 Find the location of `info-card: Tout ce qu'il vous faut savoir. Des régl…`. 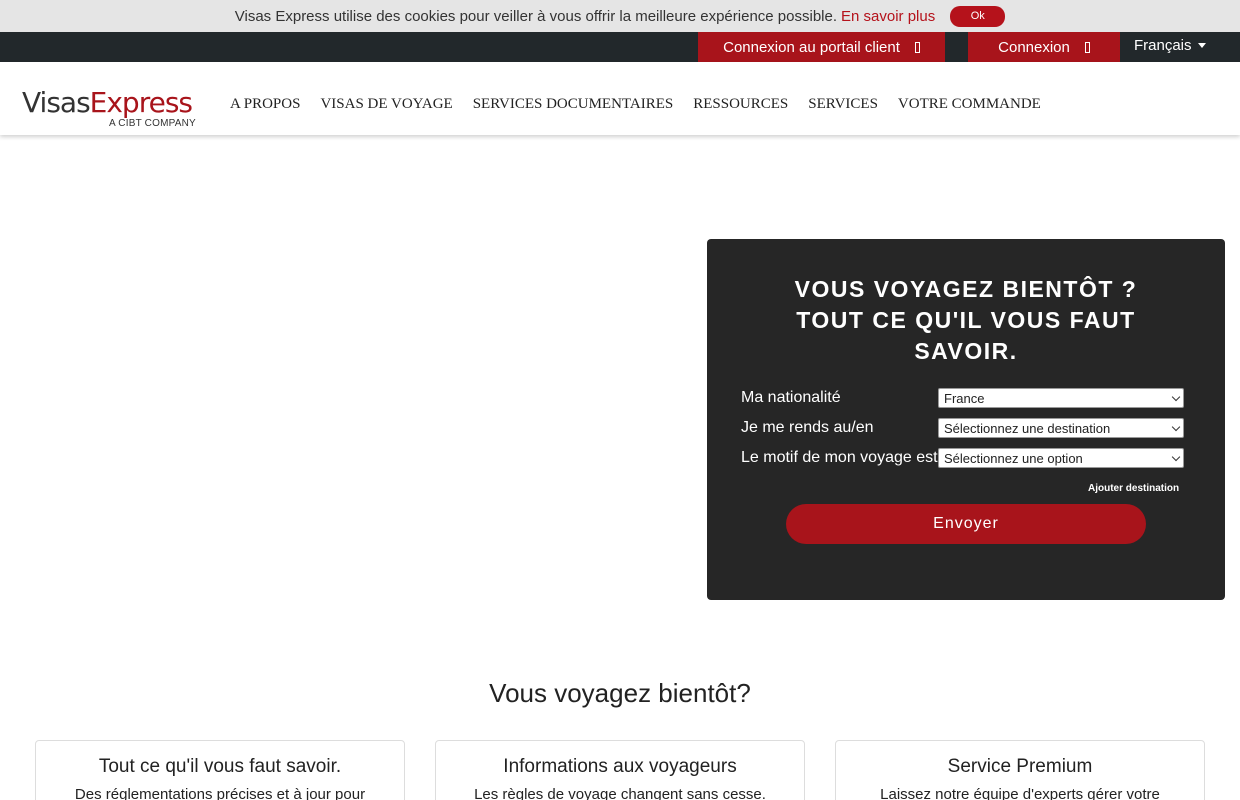

info-card: Tout ce qu'il vous faut savoir. Des régl… is located at coordinates (220, 770).